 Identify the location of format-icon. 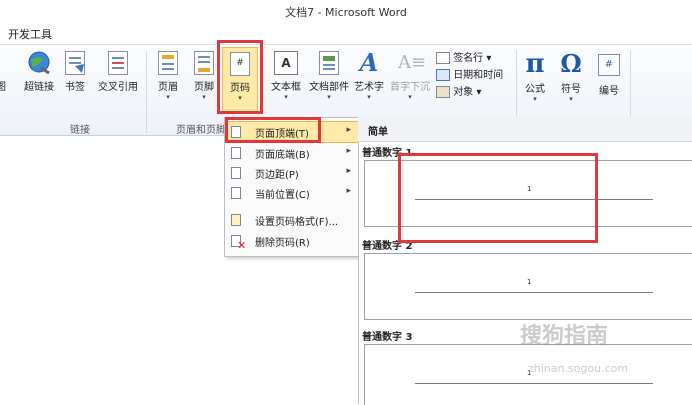
(236, 220).